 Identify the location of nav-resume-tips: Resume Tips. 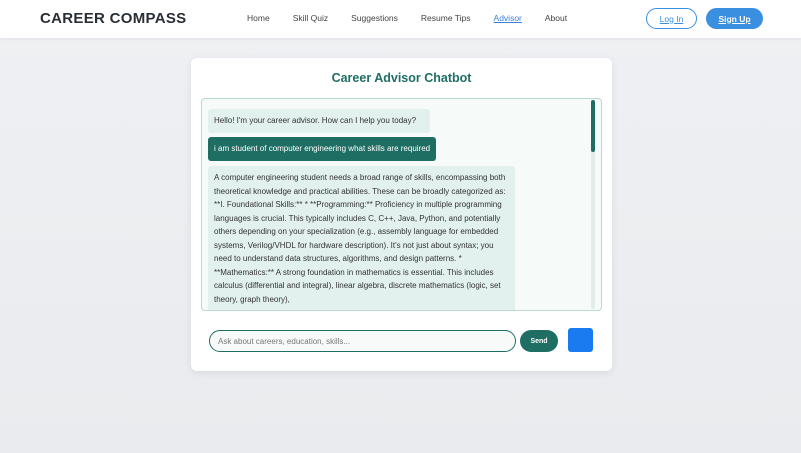
(446, 18).